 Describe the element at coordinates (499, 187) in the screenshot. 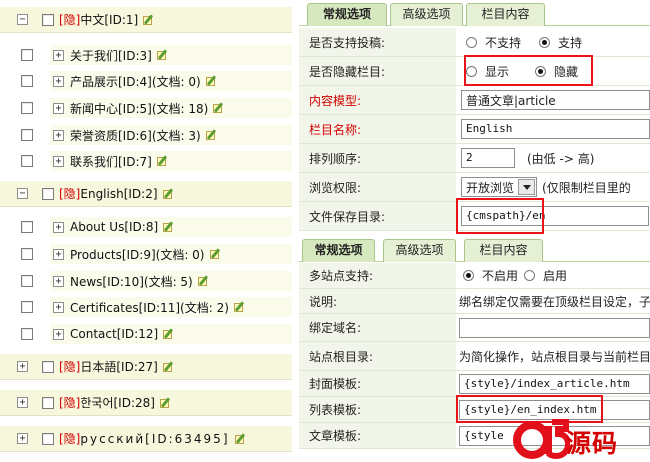

I see `browse-select: 开放浏览` at that location.